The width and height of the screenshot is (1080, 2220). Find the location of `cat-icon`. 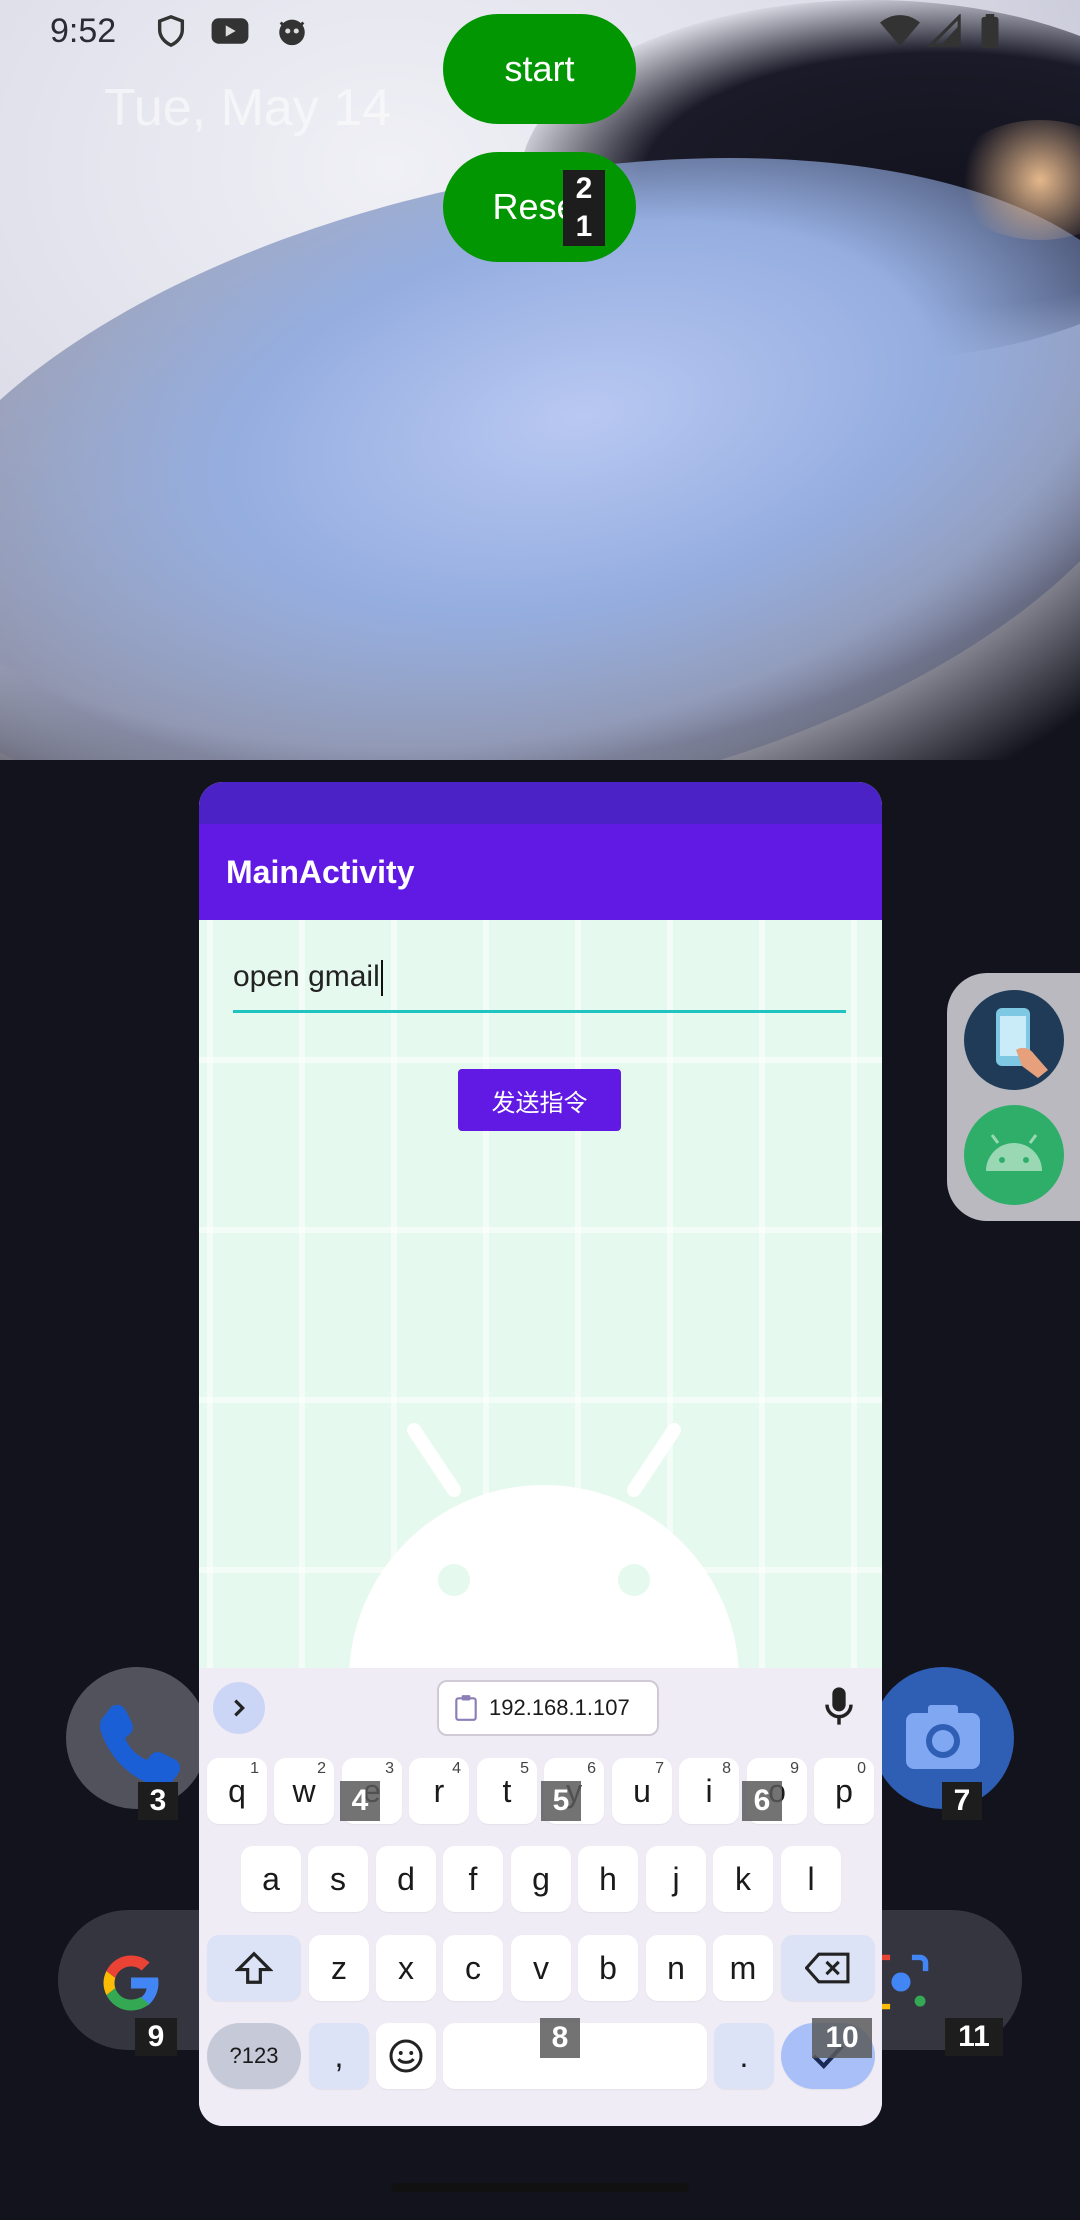

cat-icon is located at coordinates (292, 31).